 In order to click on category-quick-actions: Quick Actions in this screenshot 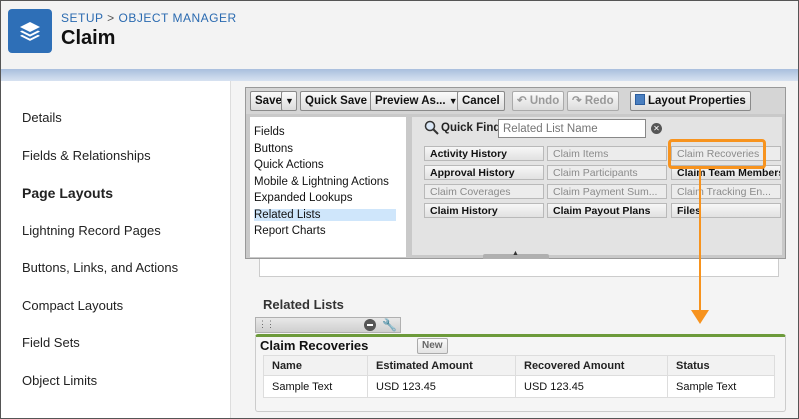, I will do `click(289, 165)`.